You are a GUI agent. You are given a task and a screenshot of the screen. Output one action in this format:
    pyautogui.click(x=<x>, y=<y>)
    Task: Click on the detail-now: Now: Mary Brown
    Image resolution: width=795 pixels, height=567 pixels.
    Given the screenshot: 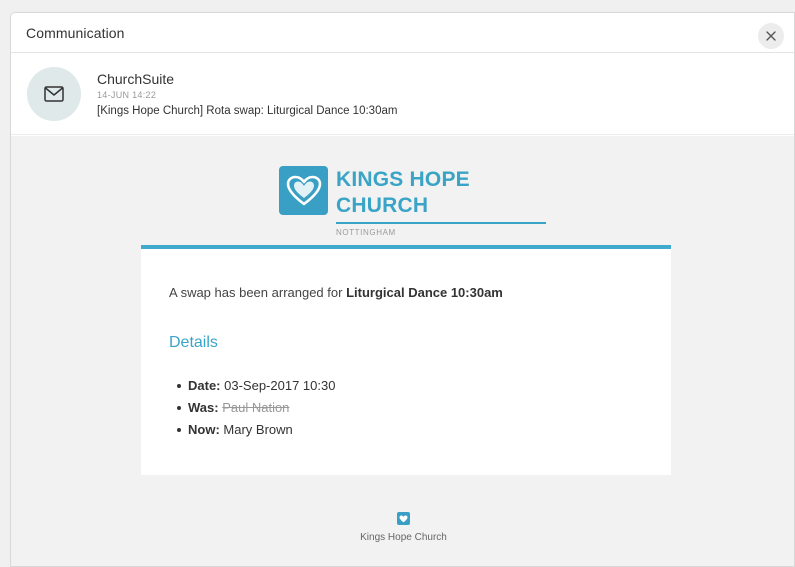 What is the action you would take?
    pyautogui.click(x=255, y=430)
    